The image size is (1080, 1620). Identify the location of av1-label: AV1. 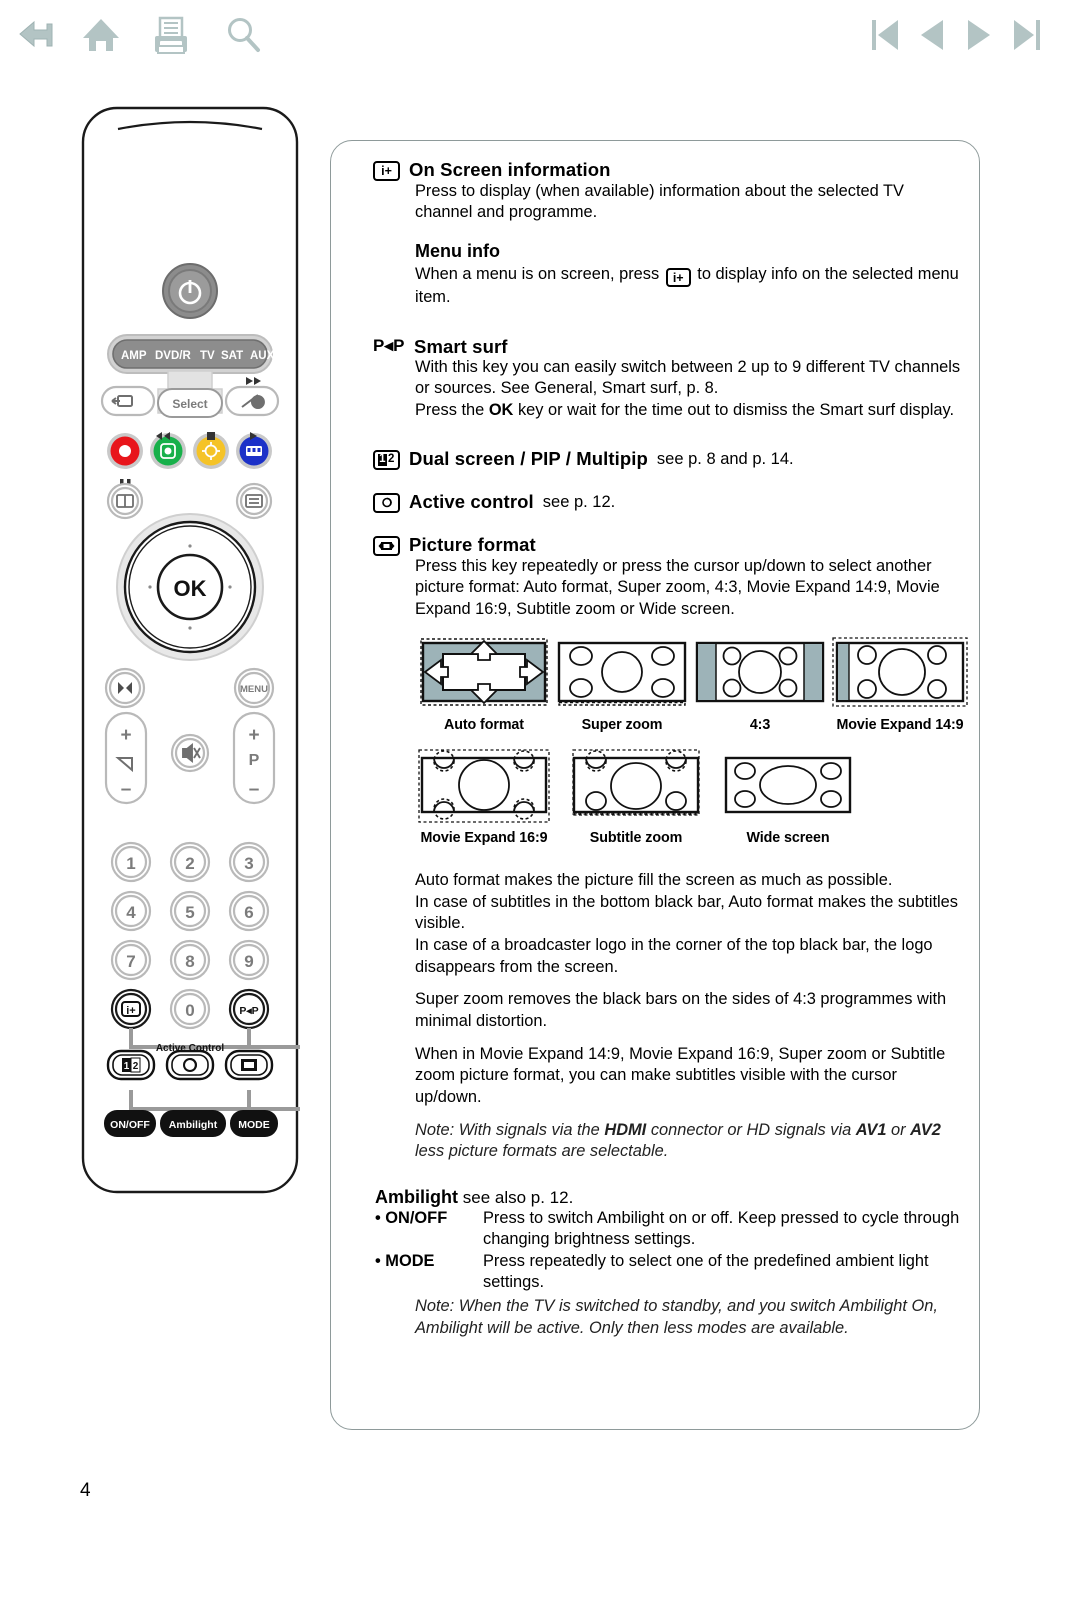
(871, 1129).